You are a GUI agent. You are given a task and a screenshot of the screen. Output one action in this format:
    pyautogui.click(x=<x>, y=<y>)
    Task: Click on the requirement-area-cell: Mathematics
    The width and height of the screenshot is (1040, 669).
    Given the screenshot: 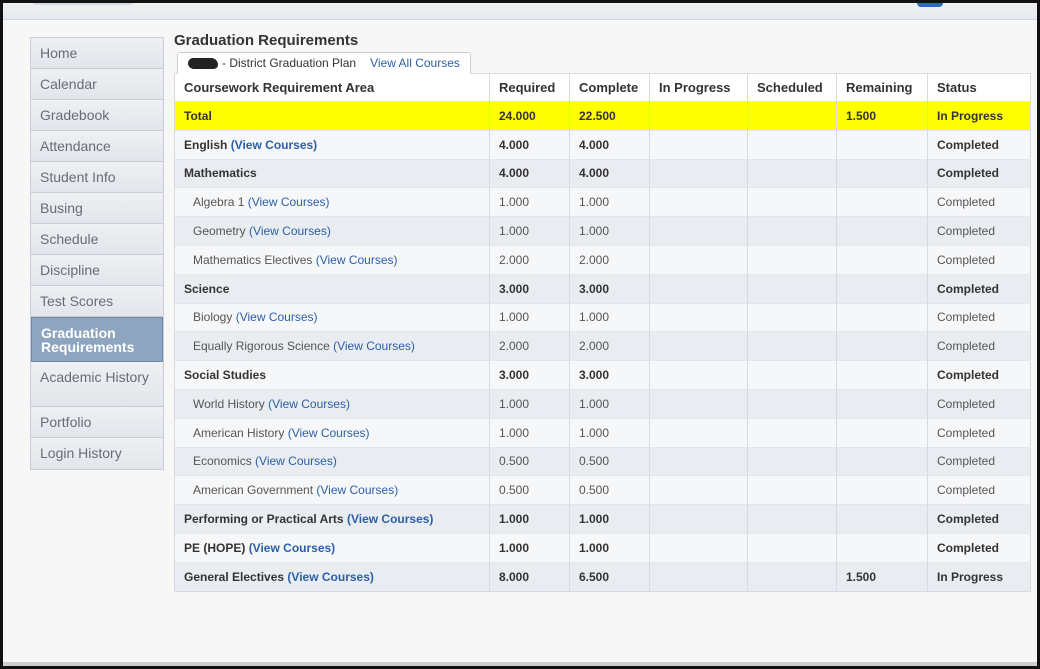 What is the action you would take?
    pyautogui.click(x=332, y=173)
    